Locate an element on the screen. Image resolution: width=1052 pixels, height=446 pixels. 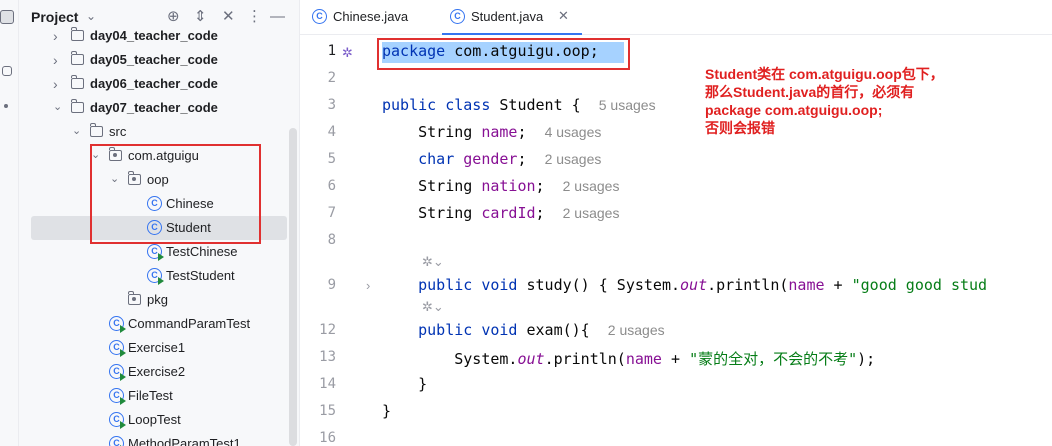
tab-label: Chinese.java is located at coordinates (371, 16).